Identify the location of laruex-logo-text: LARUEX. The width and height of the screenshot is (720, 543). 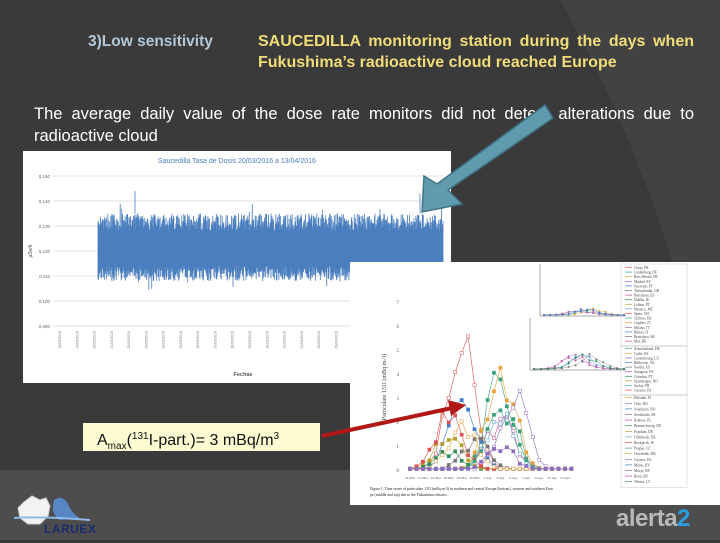
(70, 529).